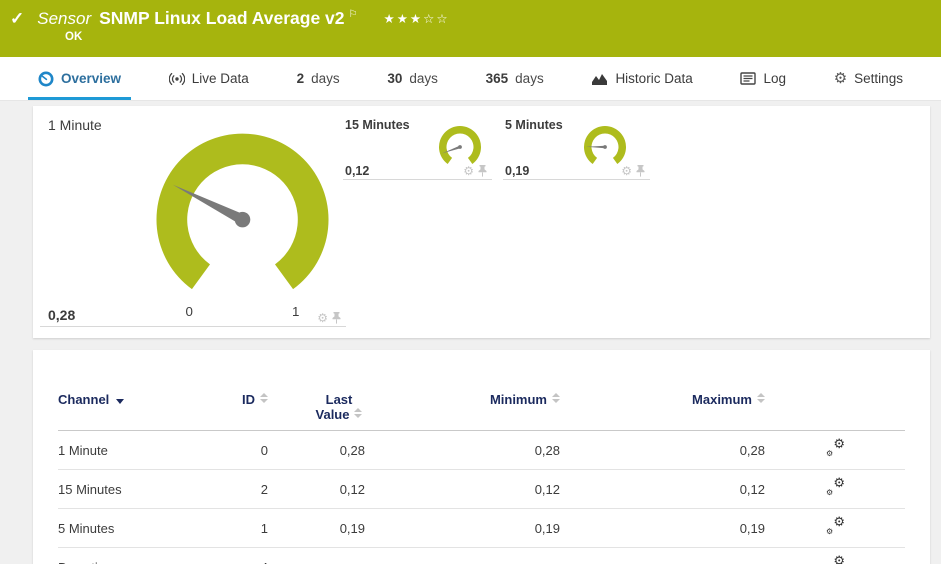 Image resolution: width=941 pixels, height=564 pixels. I want to click on column-header-channel-label: Channel, so click(84, 399).